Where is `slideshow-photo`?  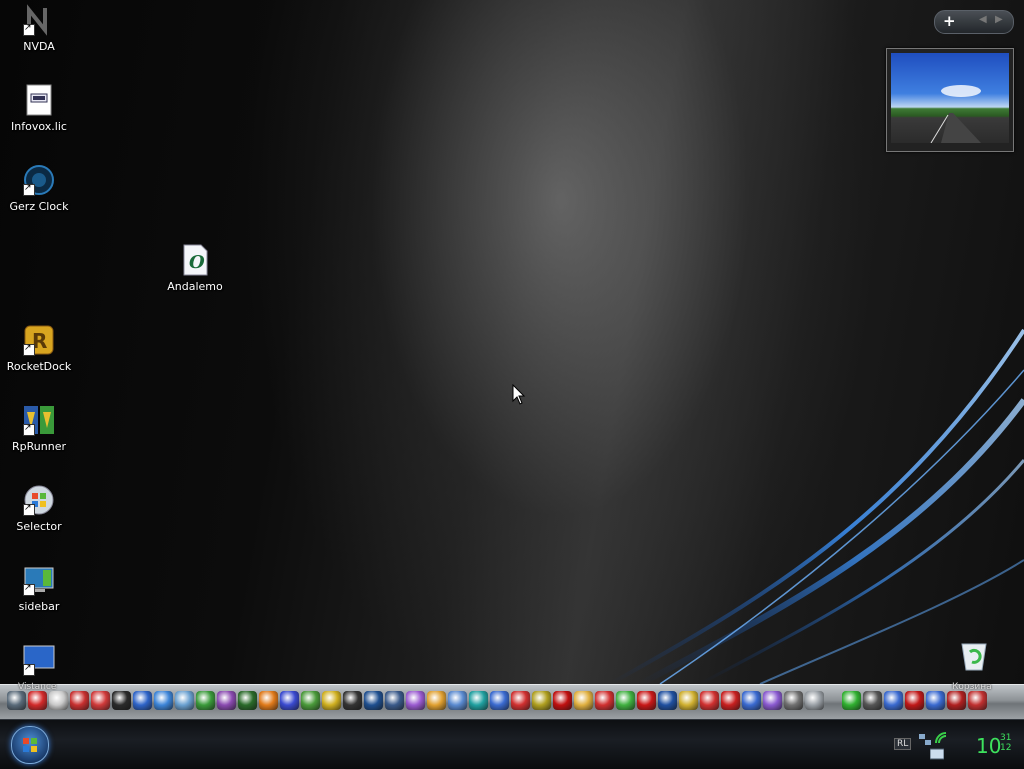
slideshow-photo is located at coordinates (950, 98).